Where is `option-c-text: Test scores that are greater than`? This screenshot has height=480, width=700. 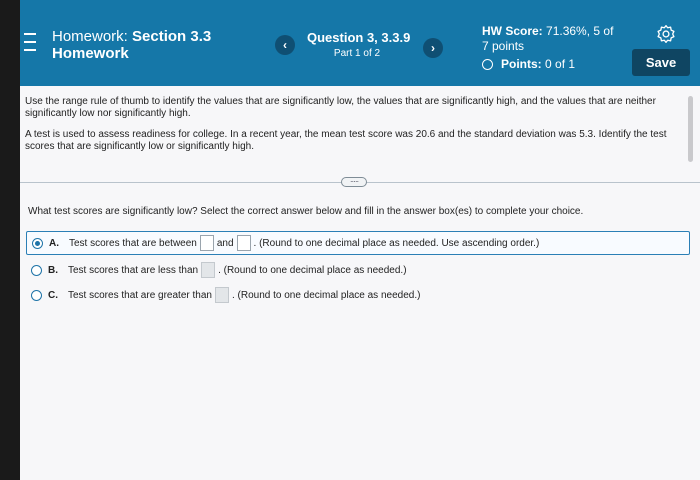 option-c-text: Test scores that are greater than is located at coordinates (140, 295).